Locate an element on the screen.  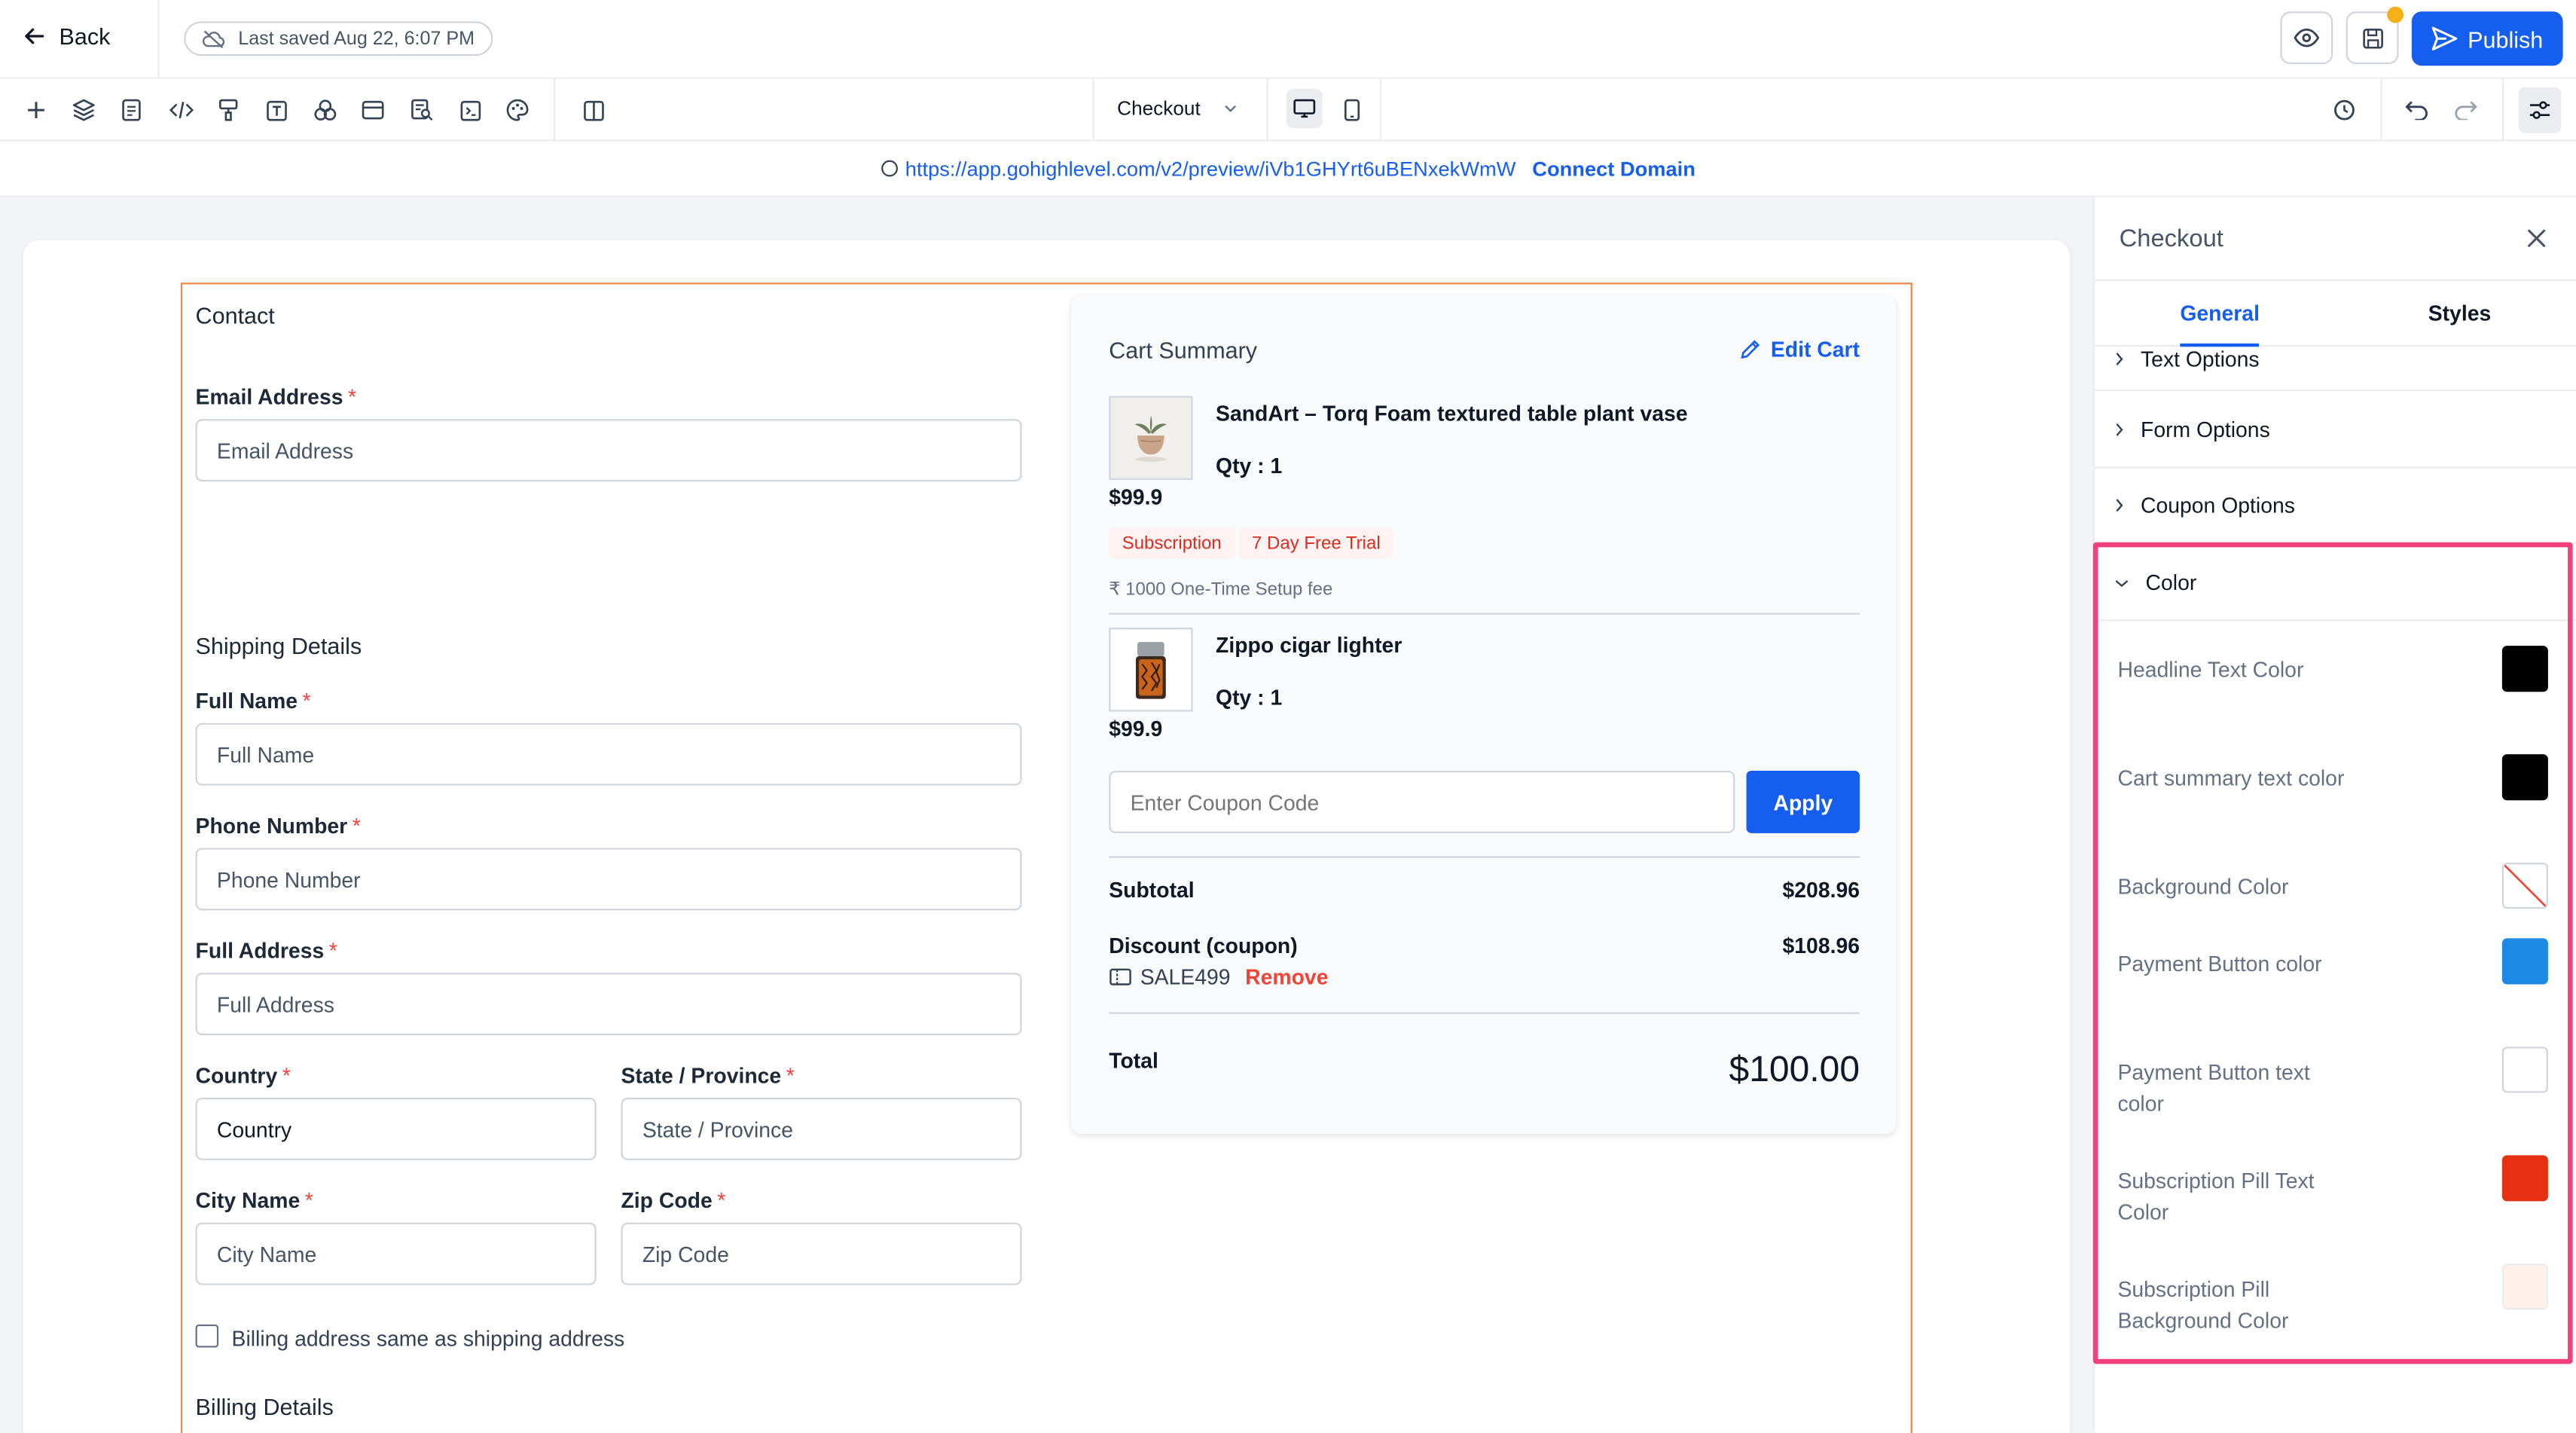
search-doc-icon is located at coordinates (422, 110).